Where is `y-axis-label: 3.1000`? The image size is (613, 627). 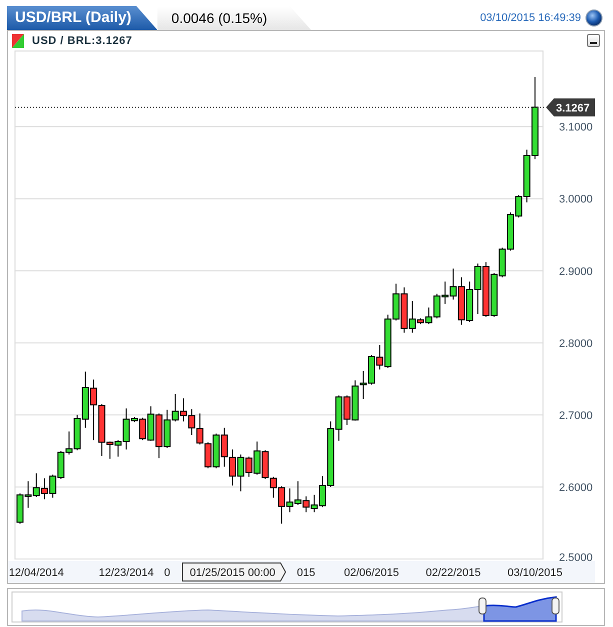 y-axis-label: 3.1000 is located at coordinates (576, 128).